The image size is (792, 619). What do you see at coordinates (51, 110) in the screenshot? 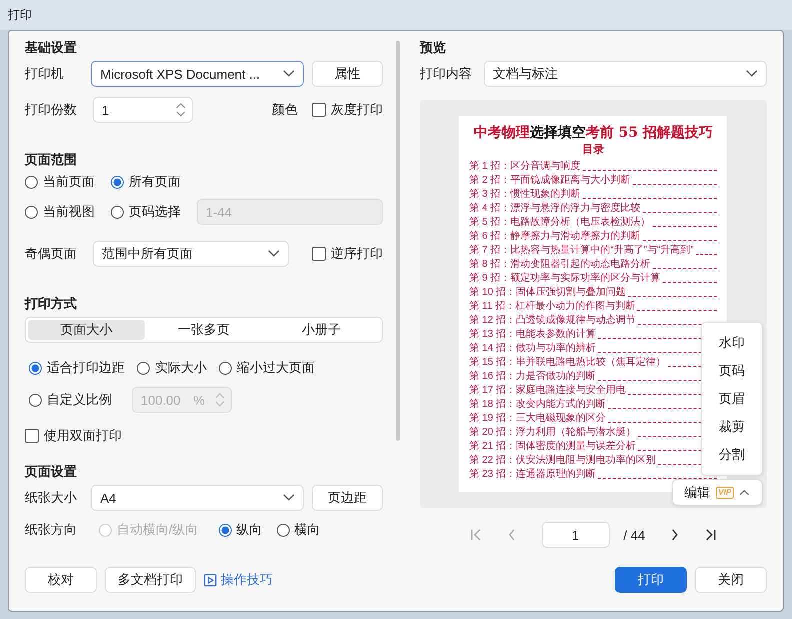
I see `field-label: 打印份数` at bounding box center [51, 110].